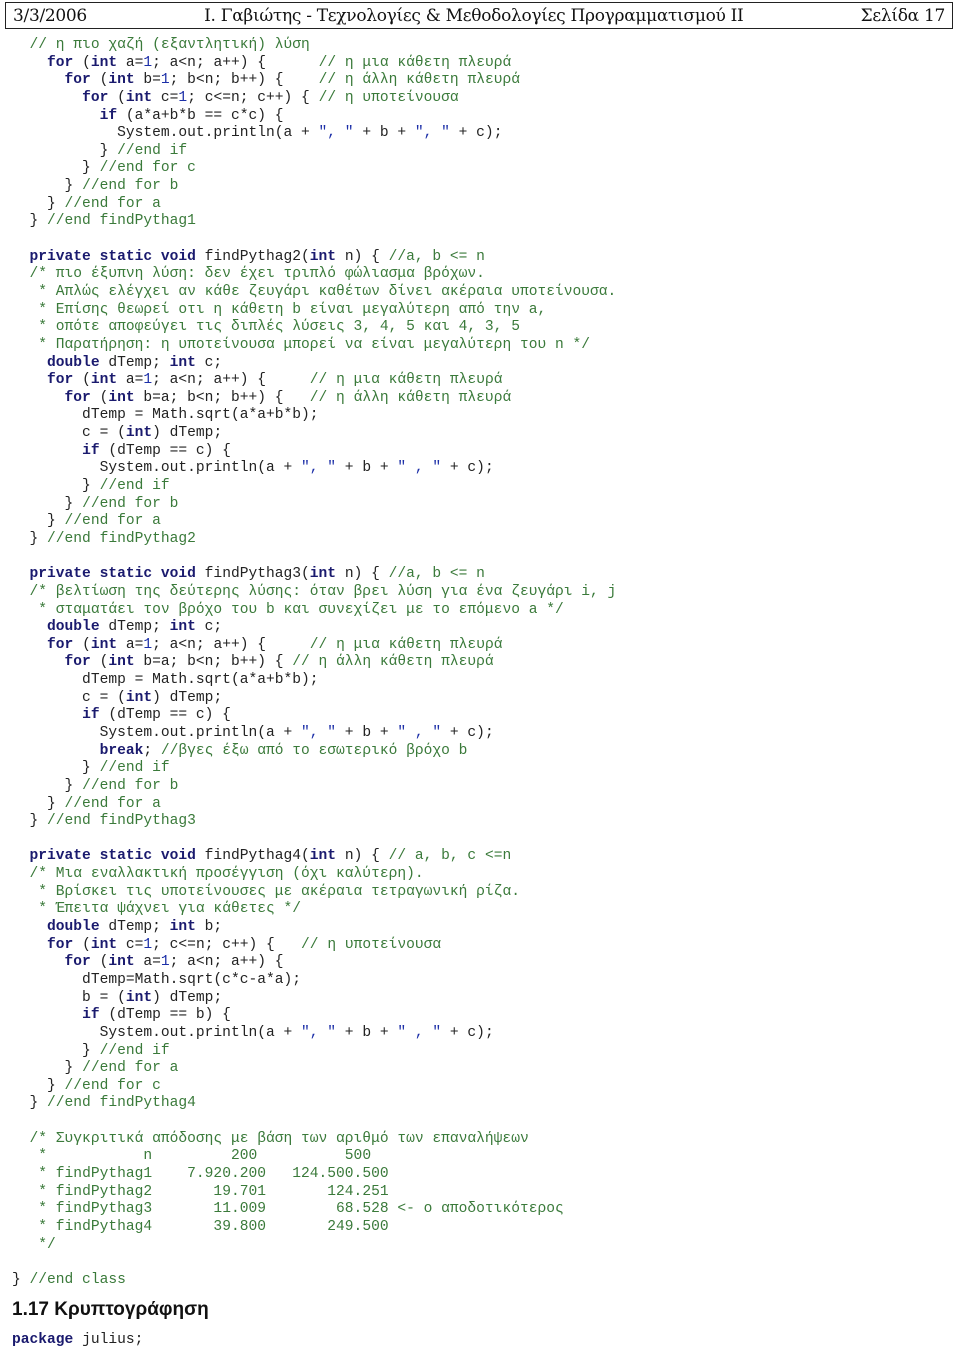  Describe the element at coordinates (314, 540) in the screenshot. I see `code-line: } //end findPythag2` at that location.